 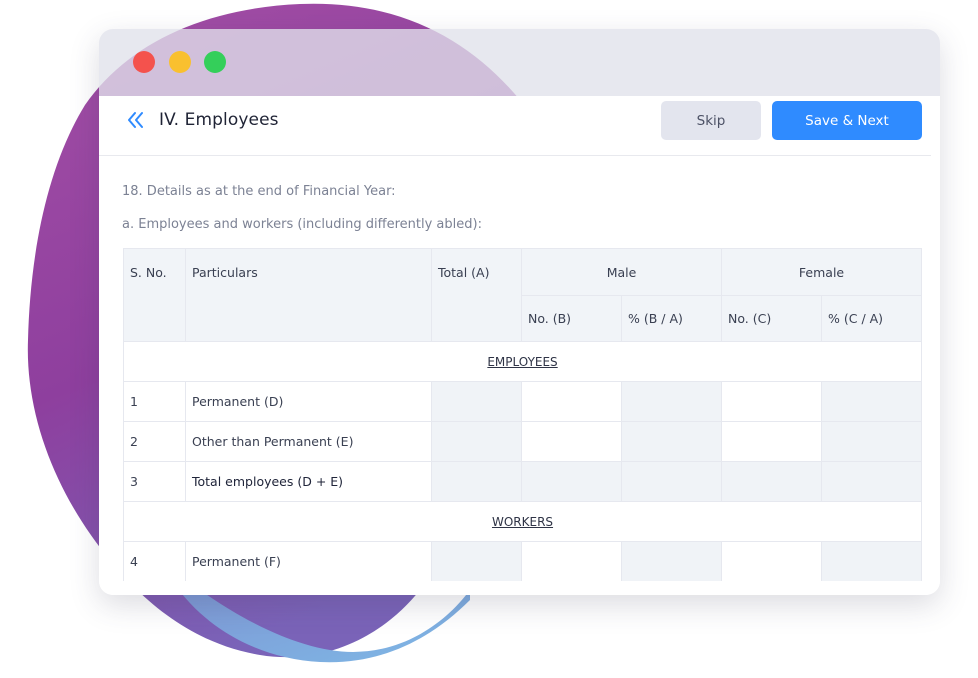 I want to click on row-sno: 2, so click(x=154, y=441).